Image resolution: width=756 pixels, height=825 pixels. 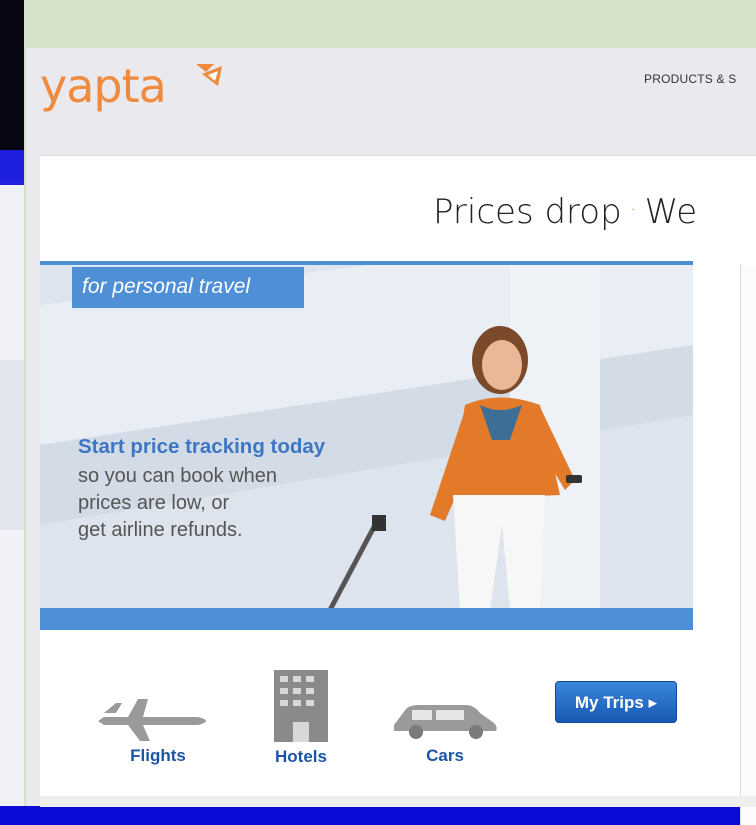 What do you see at coordinates (398, 801) in the screenshot?
I see `content-bottom-strip` at bounding box center [398, 801].